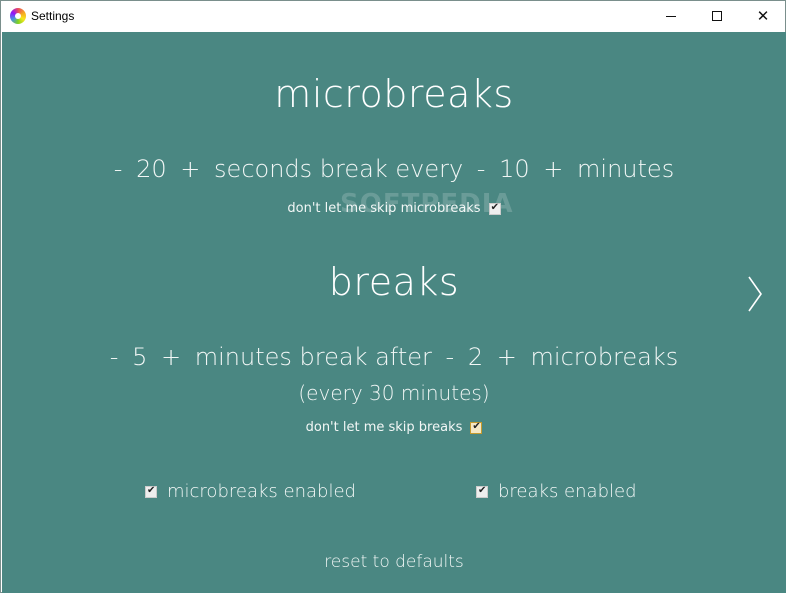 The width and height of the screenshot is (786, 593). I want to click on microbreak-strict-row: don't let me skip microbreaks, so click(394, 208).